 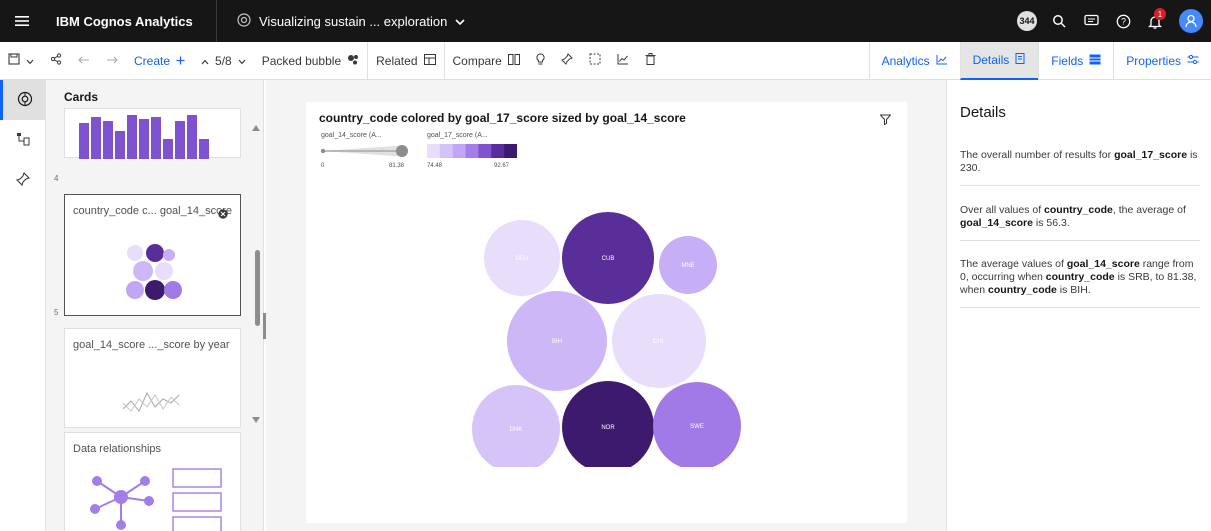 I want to click on card-packed-bubble: country_code c... goal_14_score, so click(x=152, y=255).